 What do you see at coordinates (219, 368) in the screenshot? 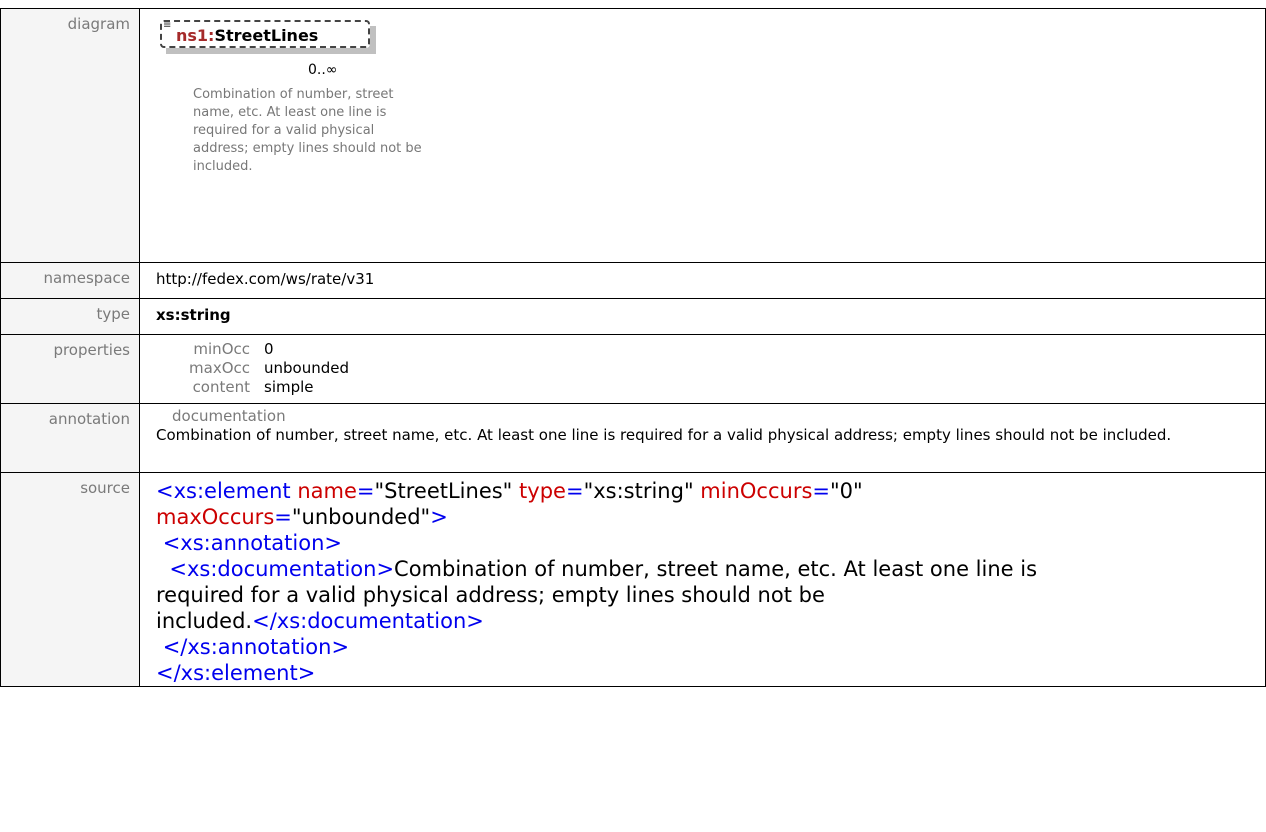
I see `property-key: maxOcc` at bounding box center [219, 368].